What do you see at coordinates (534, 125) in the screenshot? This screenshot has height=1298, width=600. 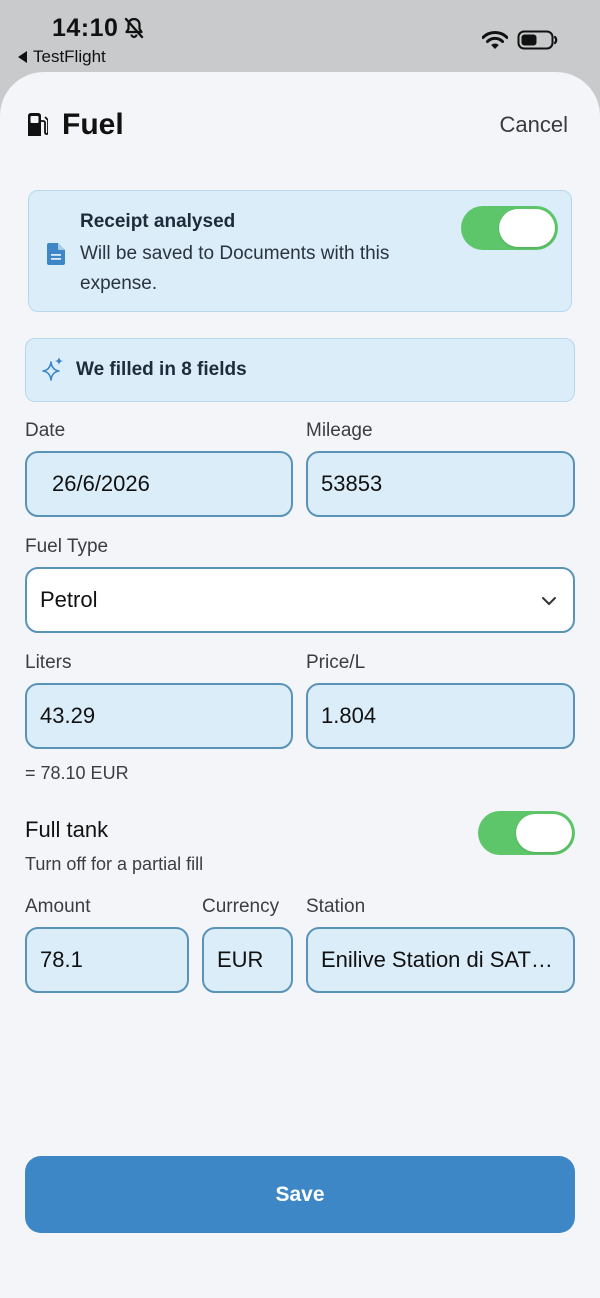 I see `cancel-button: Cancel` at bounding box center [534, 125].